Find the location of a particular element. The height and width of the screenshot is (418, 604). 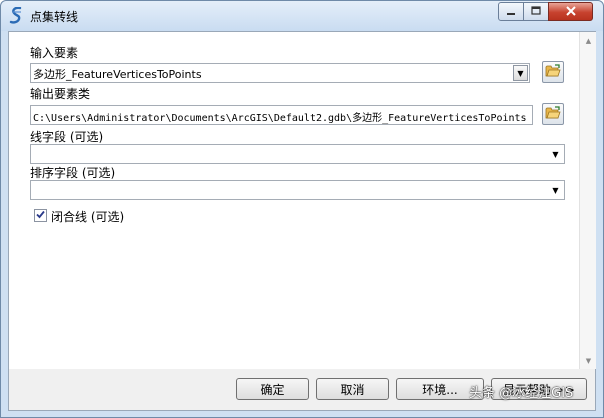

window-title: 点集转线 is located at coordinates (54, 17).